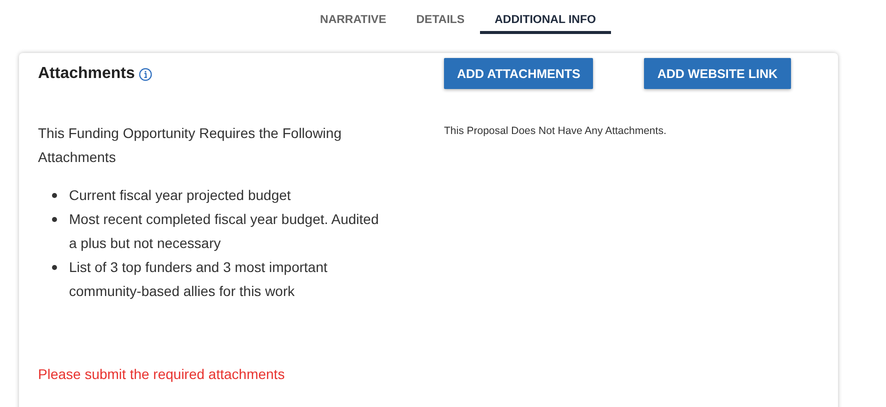 This screenshot has height=407, width=886. Describe the element at coordinates (545, 17) in the screenshot. I see `tab: ADDITIONAL INFO` at that location.